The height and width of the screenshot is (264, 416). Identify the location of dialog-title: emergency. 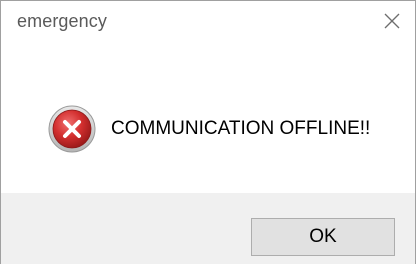
(62, 21).